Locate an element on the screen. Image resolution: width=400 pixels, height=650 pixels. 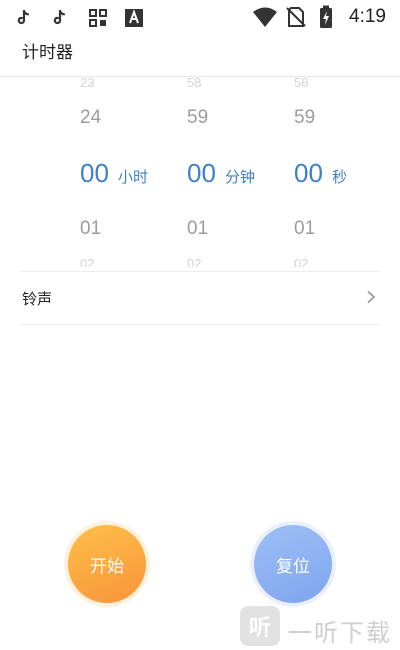
status-bar: 4:19 is located at coordinates (200, 18).